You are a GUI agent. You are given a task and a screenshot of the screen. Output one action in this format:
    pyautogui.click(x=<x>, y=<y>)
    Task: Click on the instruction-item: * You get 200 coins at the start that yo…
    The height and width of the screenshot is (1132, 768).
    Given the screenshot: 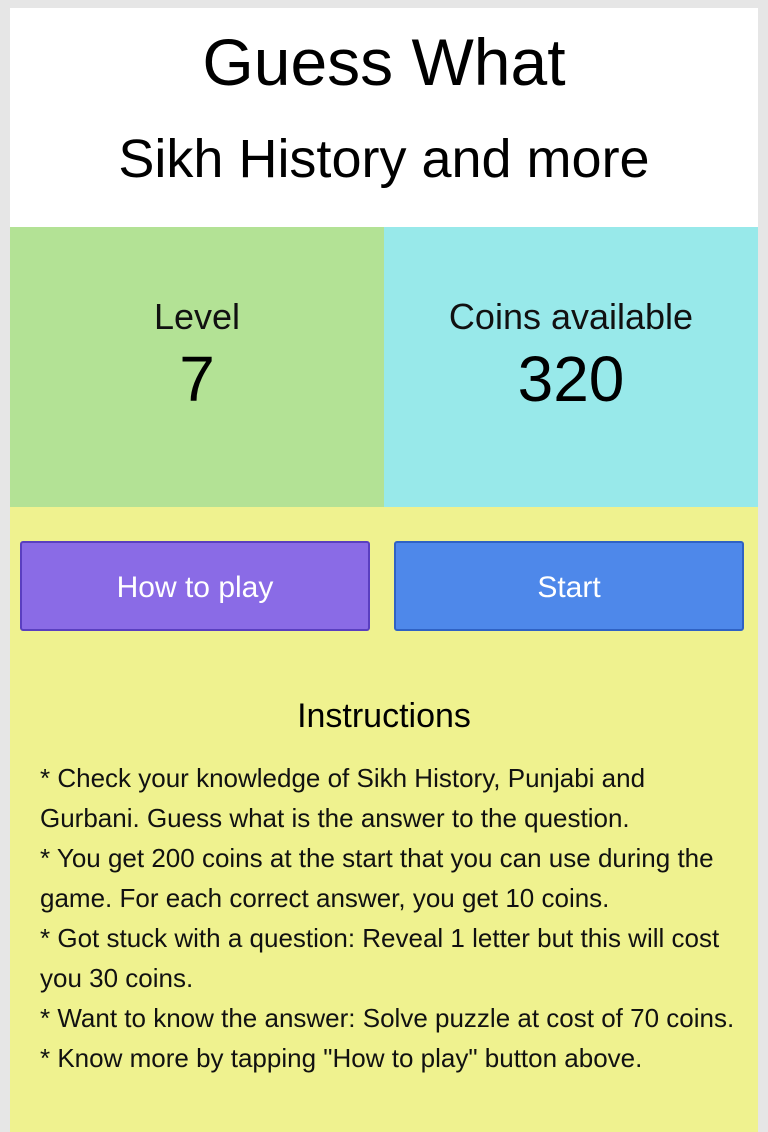 What is the action you would take?
    pyautogui.click(x=377, y=878)
    